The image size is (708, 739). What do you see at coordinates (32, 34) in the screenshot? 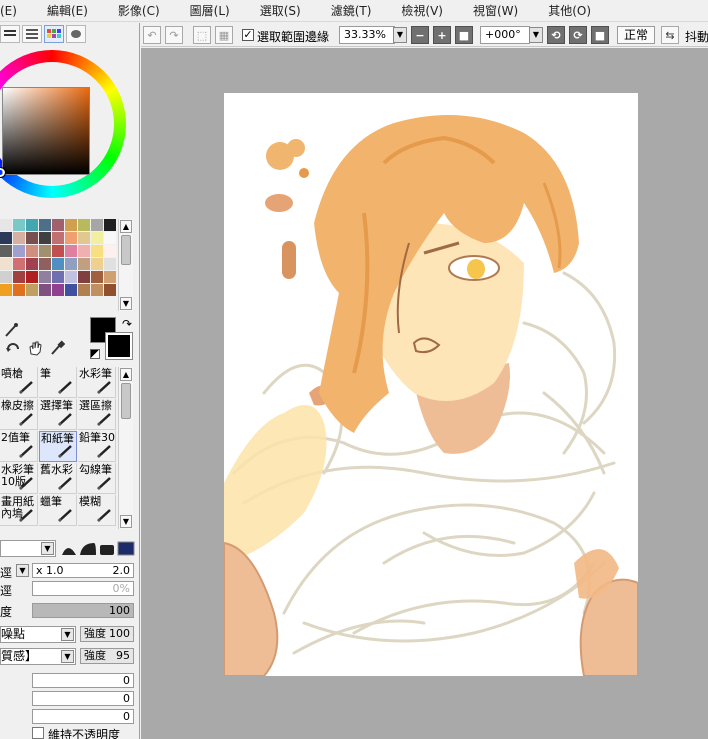
I see `rgb-slider-tab` at bounding box center [32, 34].